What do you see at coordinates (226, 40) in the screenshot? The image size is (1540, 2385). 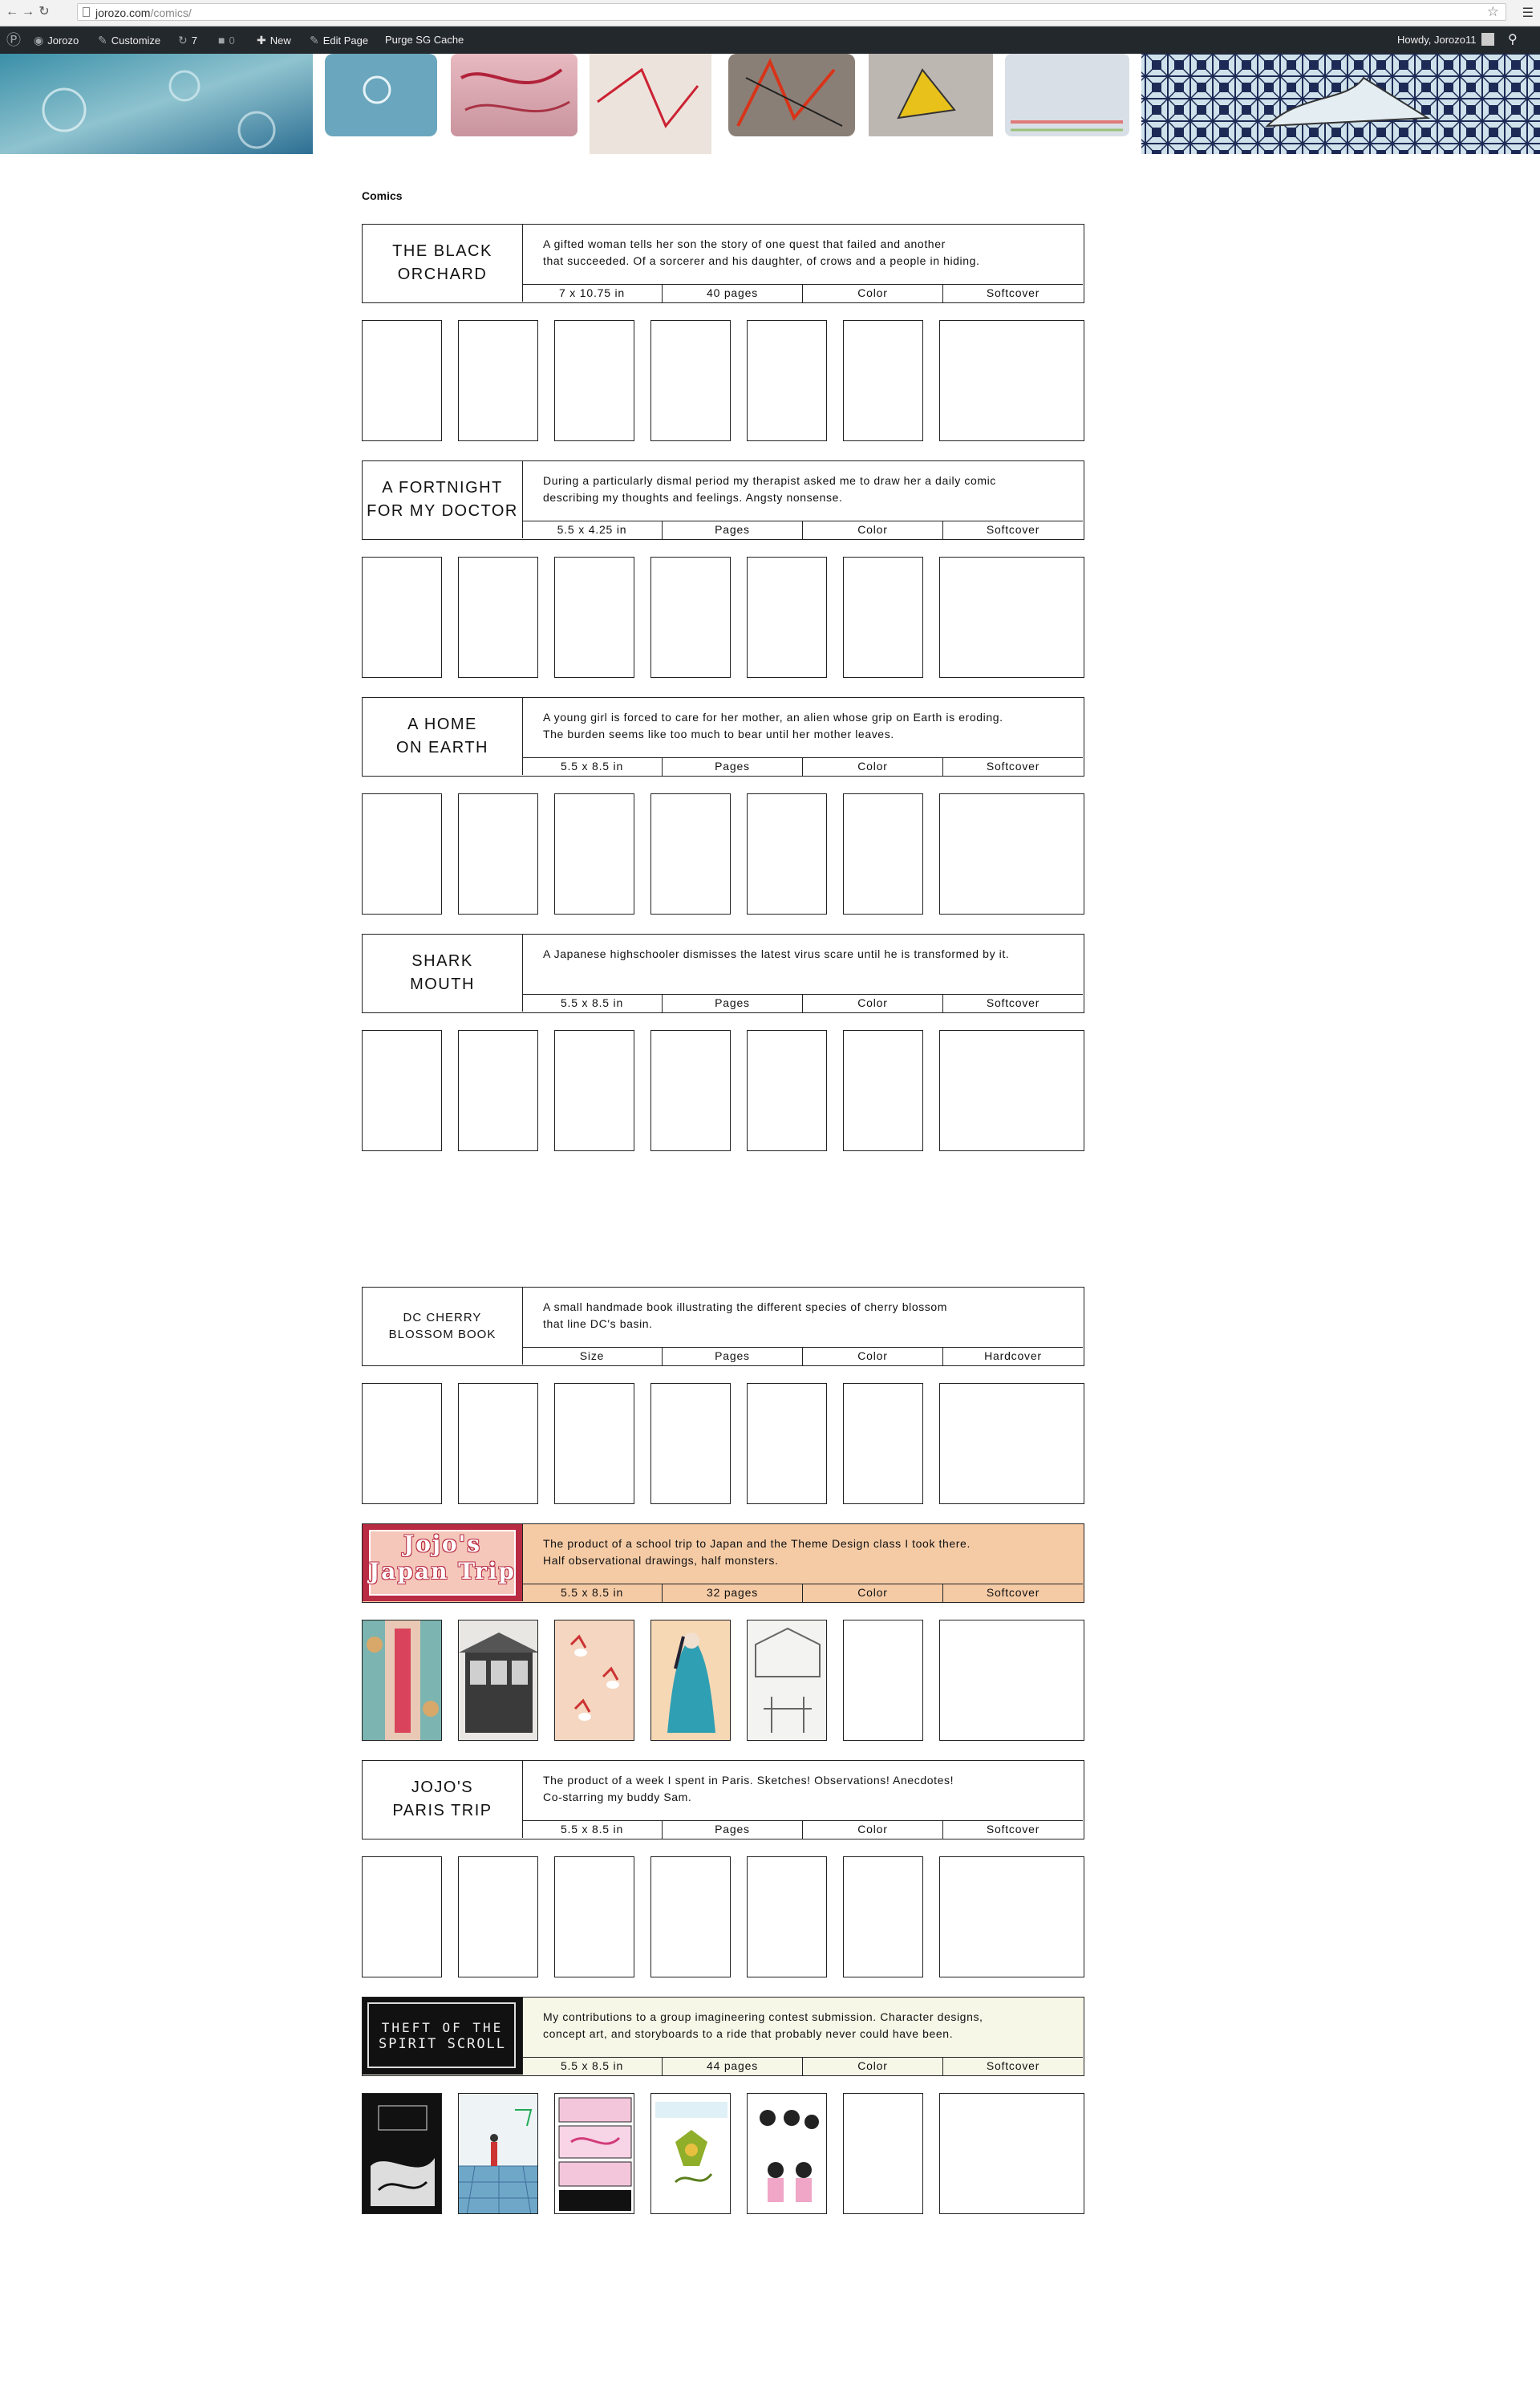 I see `admin-comments: ■ 0` at bounding box center [226, 40].